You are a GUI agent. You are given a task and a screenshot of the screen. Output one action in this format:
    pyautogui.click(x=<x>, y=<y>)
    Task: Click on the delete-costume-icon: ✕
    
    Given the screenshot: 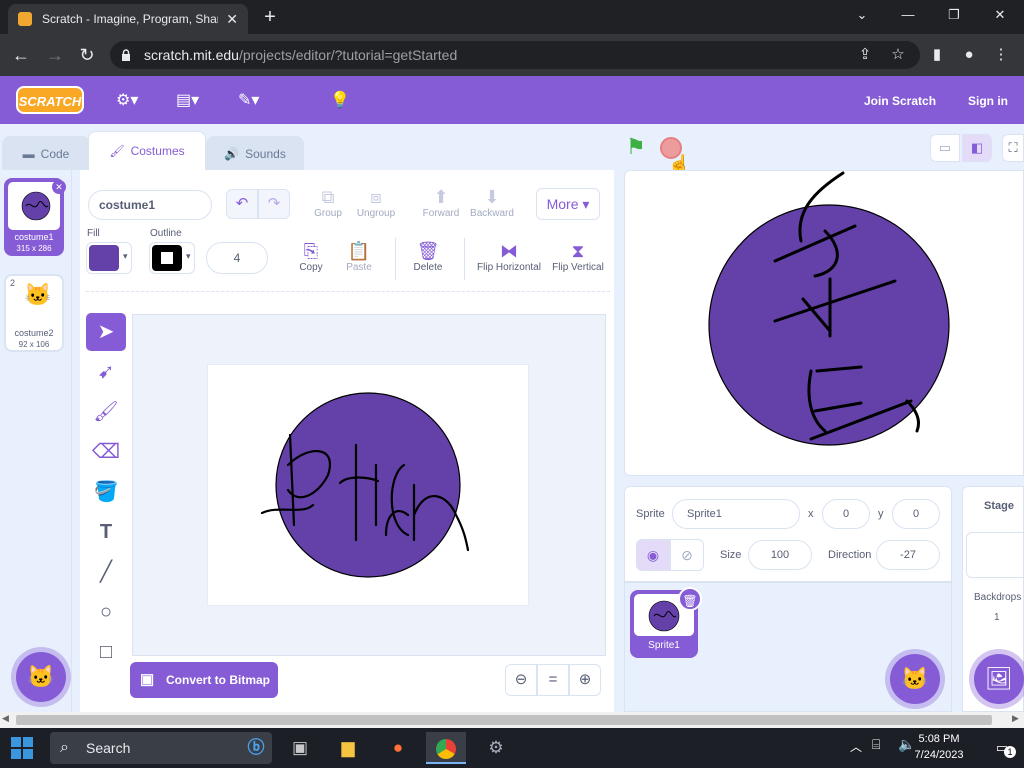 What is the action you would take?
    pyautogui.click(x=59, y=187)
    